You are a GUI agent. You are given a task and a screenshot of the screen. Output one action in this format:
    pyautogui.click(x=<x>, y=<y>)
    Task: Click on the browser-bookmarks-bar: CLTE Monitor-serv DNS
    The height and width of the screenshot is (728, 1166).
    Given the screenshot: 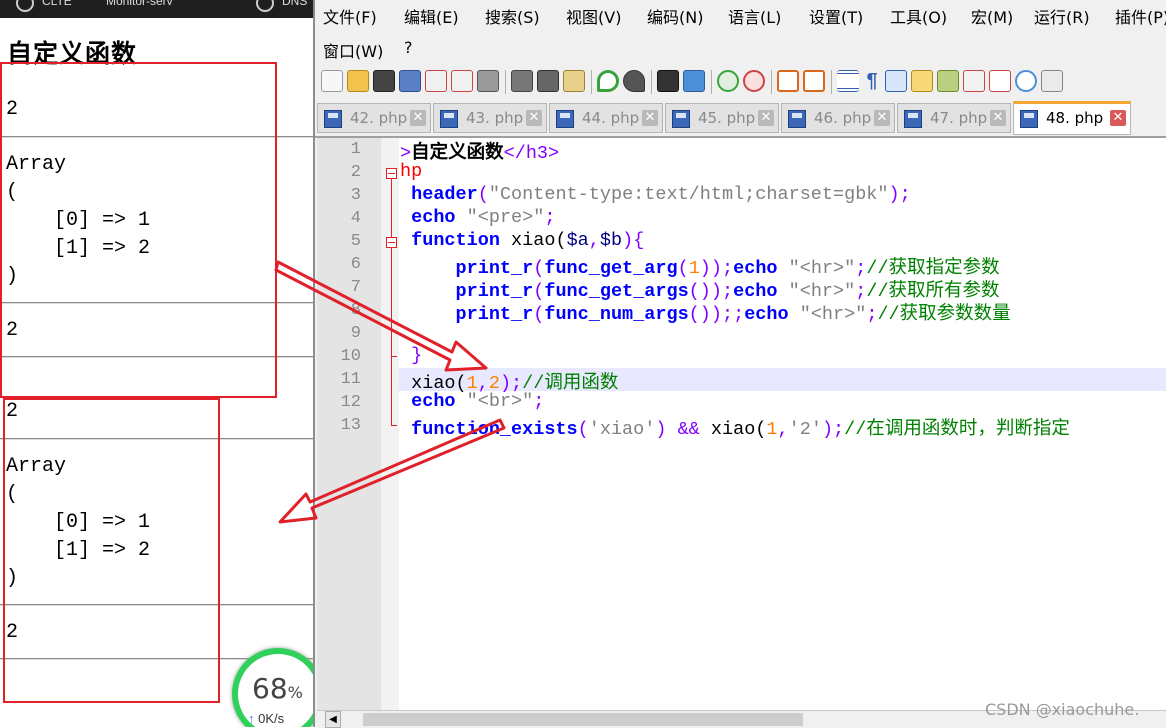 What is the action you would take?
    pyautogui.click(x=156, y=9)
    